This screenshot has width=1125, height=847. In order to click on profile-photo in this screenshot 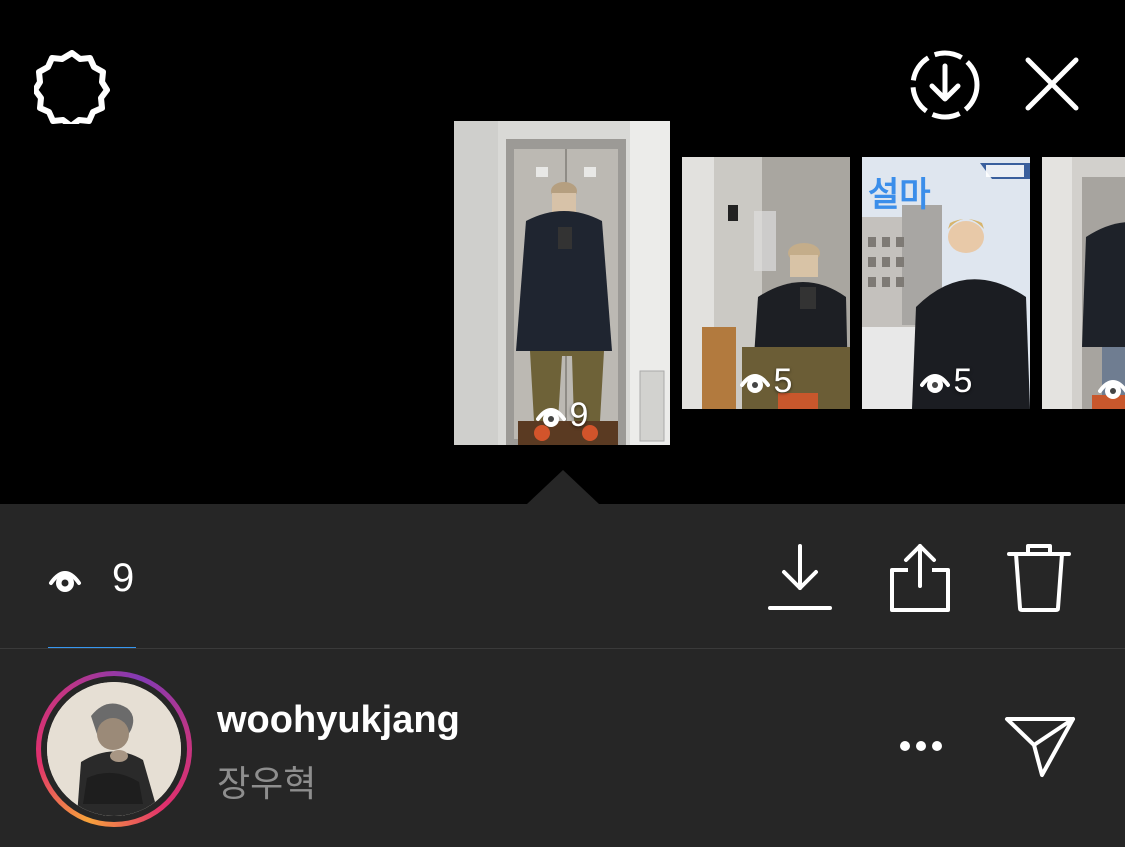, I will do `click(114, 749)`.